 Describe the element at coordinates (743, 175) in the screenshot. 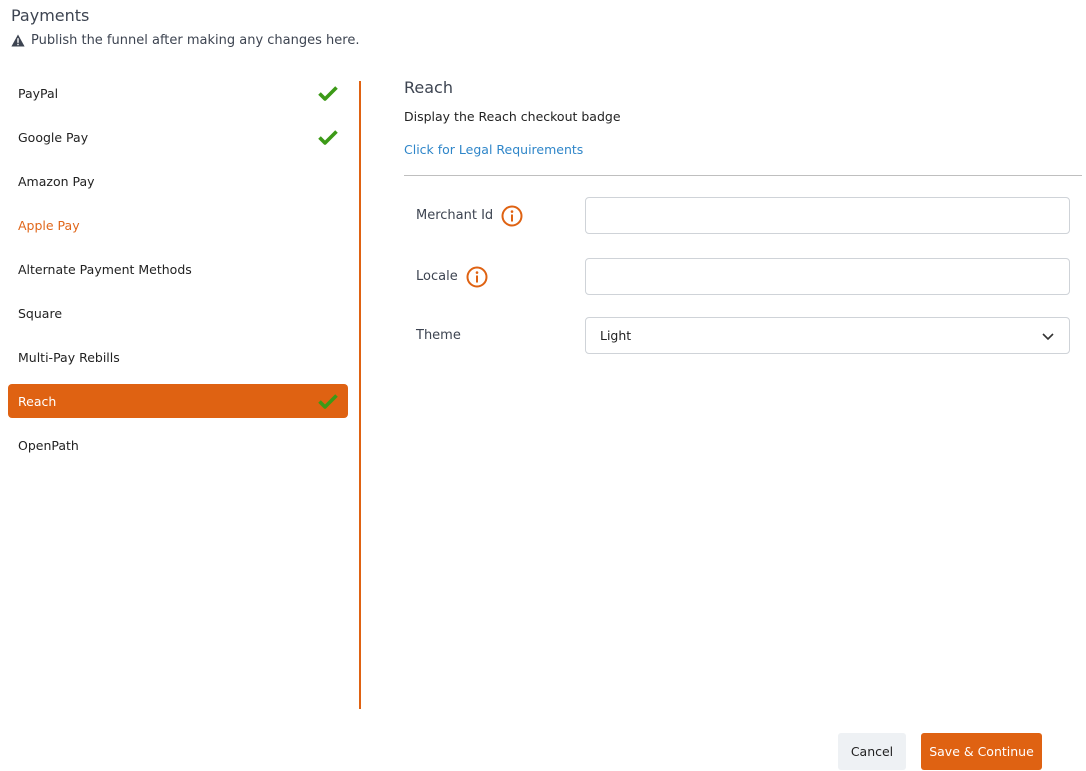

I see `section-divider` at that location.